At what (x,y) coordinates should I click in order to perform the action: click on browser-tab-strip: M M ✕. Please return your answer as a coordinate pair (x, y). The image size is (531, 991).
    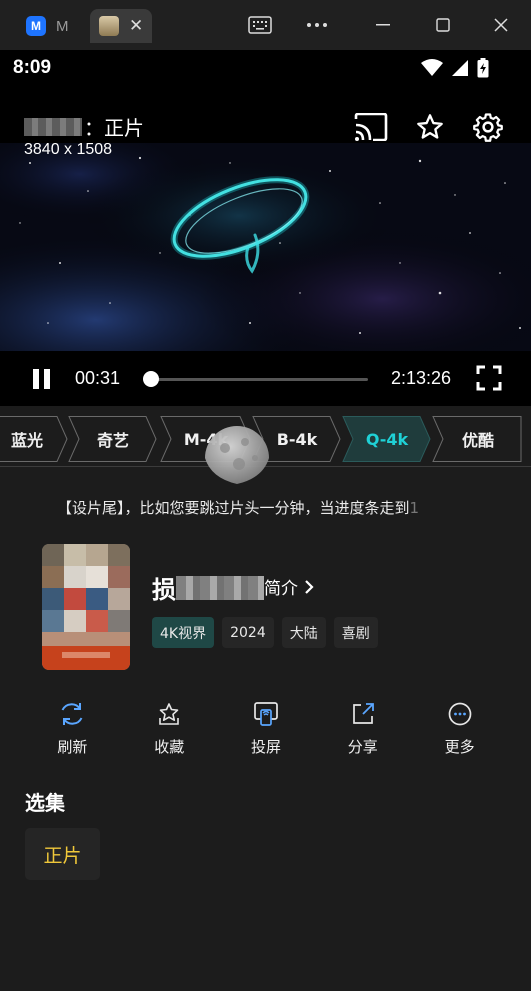
    Looking at the image, I should click on (265, 25).